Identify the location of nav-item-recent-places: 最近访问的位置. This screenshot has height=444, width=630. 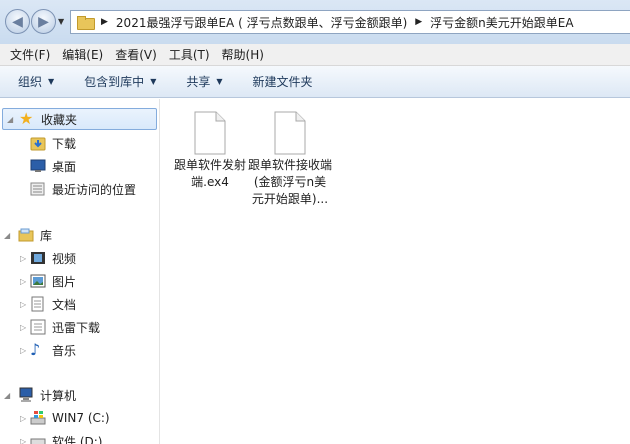
(79, 189).